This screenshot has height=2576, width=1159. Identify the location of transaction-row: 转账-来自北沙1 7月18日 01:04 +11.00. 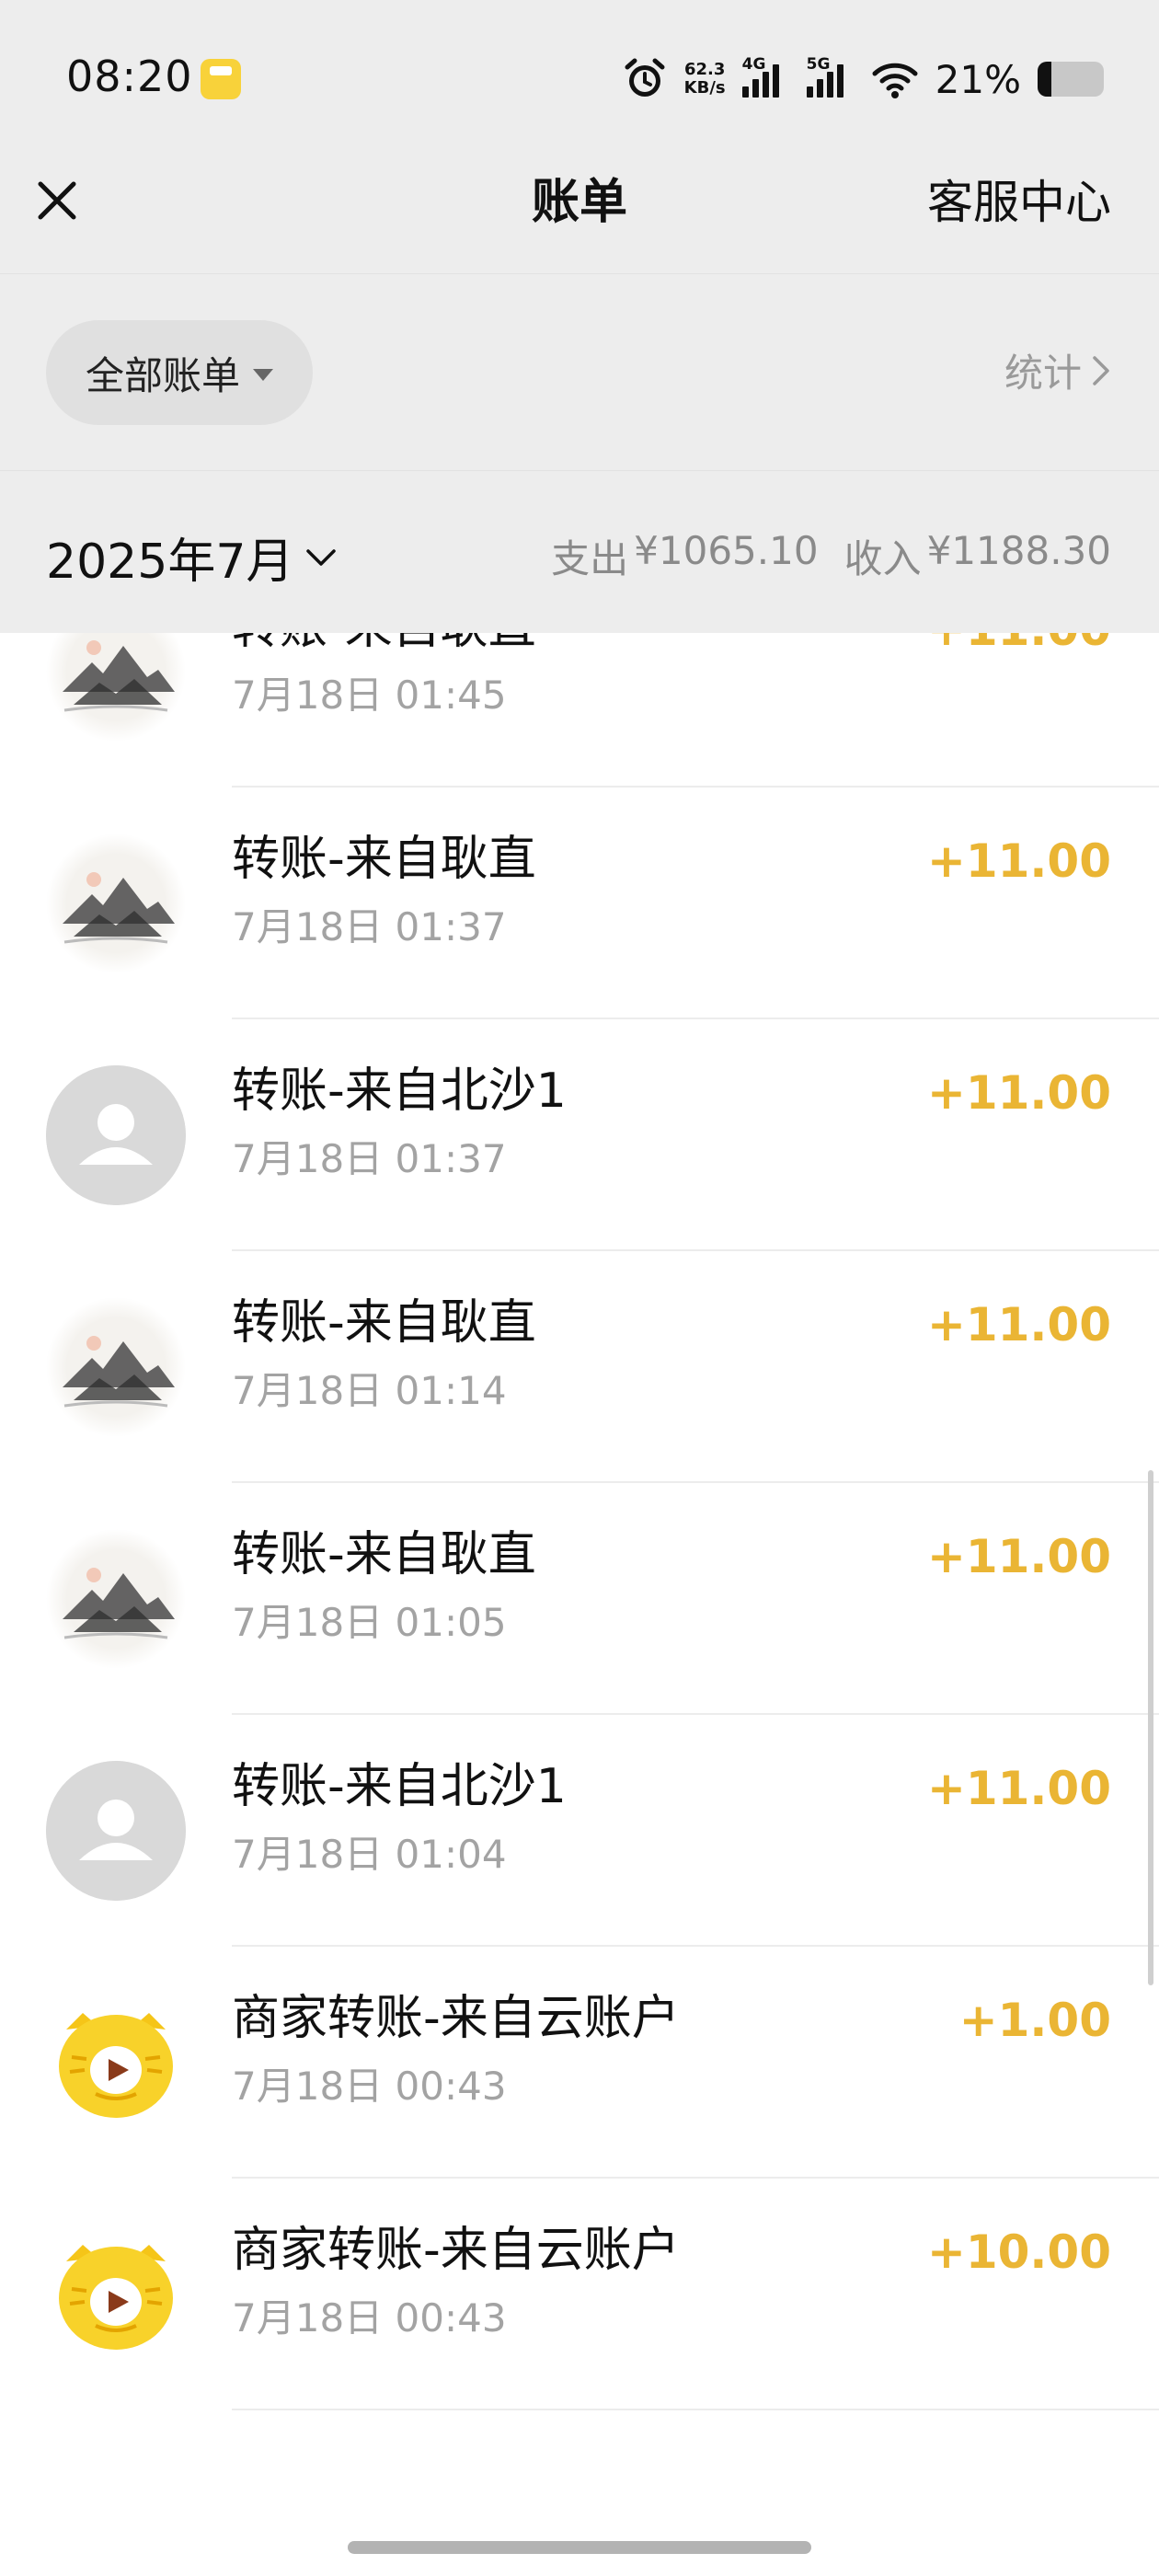
(579, 1831).